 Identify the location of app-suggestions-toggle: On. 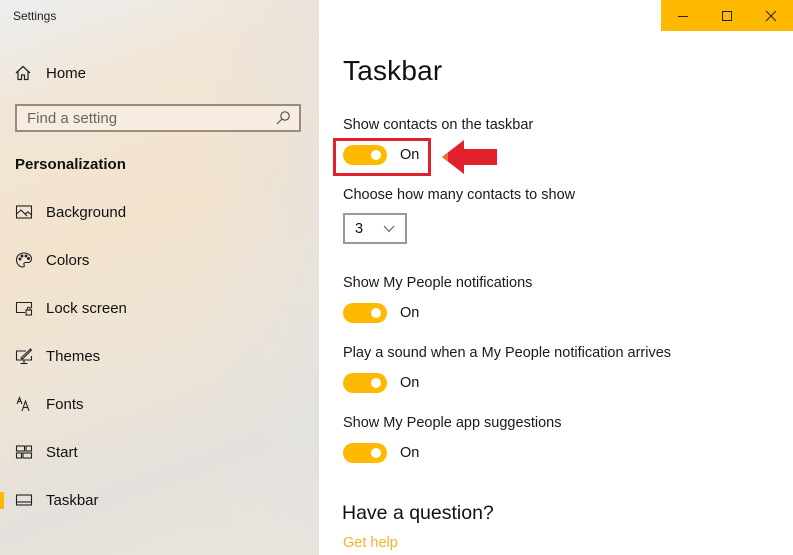
(381, 453).